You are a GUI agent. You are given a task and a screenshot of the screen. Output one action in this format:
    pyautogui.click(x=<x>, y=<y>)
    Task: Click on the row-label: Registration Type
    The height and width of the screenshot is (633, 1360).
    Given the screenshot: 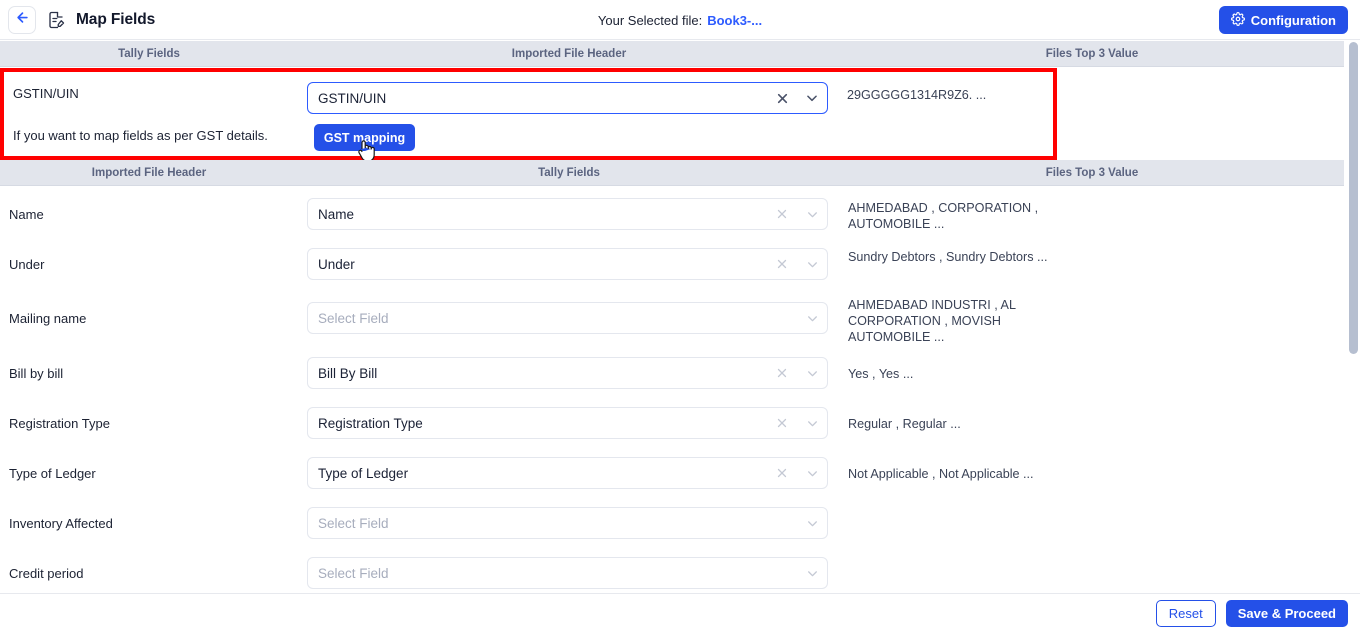 What is the action you would take?
    pyautogui.click(x=59, y=423)
    